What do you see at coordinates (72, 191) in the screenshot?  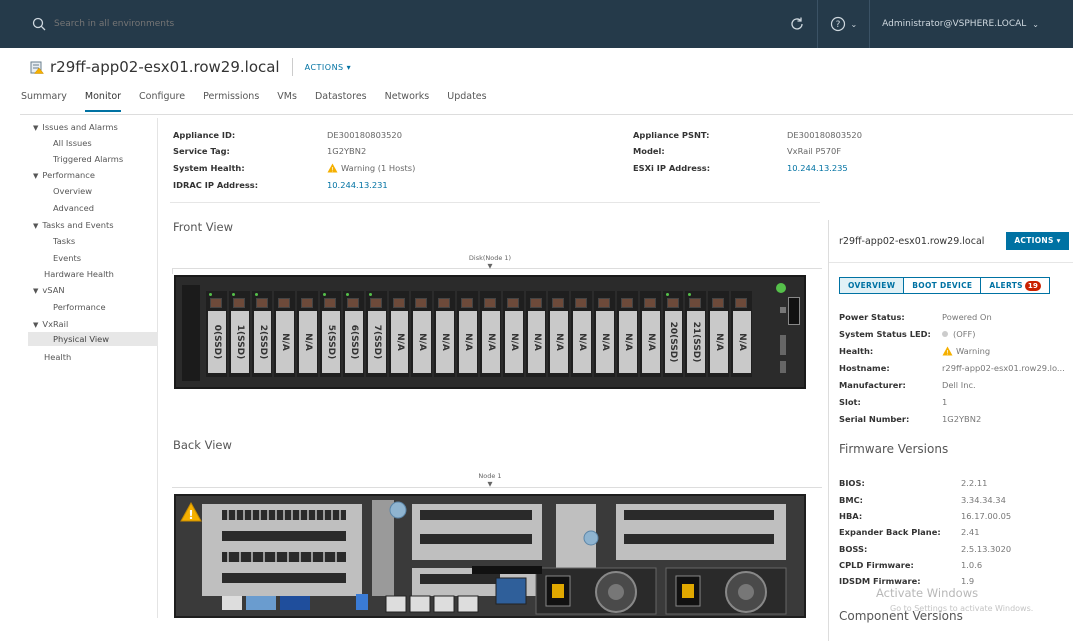 I see `nav-overview: Overview` at bounding box center [72, 191].